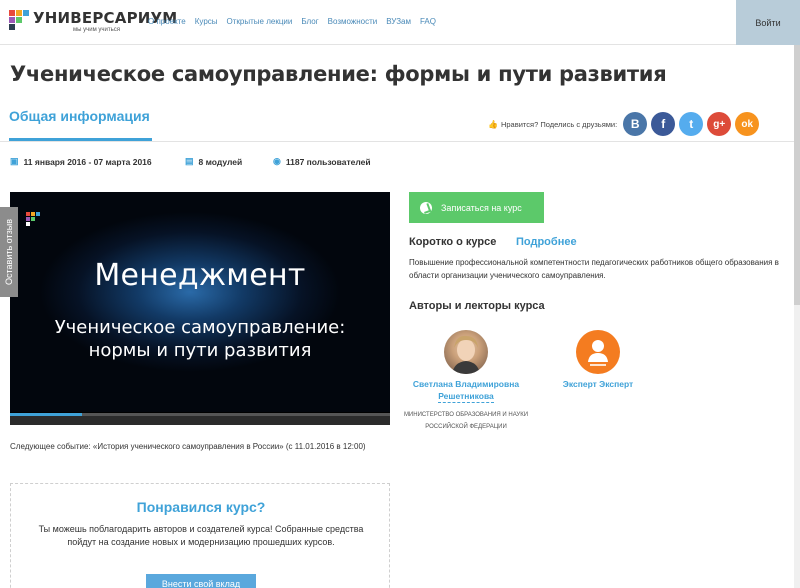 This screenshot has width=800, height=588. I want to click on video-progress-track, so click(200, 414).